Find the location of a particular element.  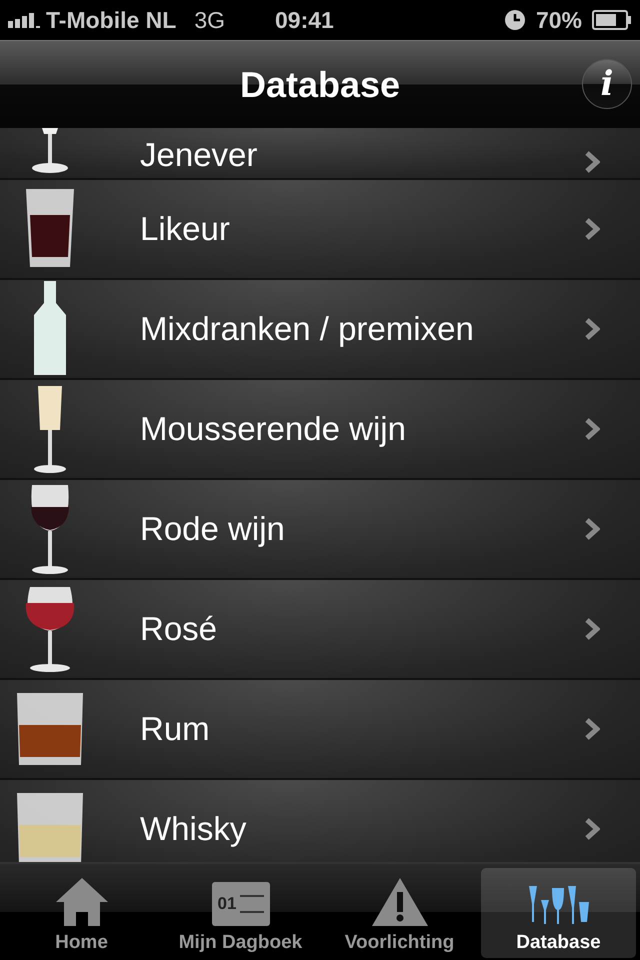

home-icon is located at coordinates (82, 902).